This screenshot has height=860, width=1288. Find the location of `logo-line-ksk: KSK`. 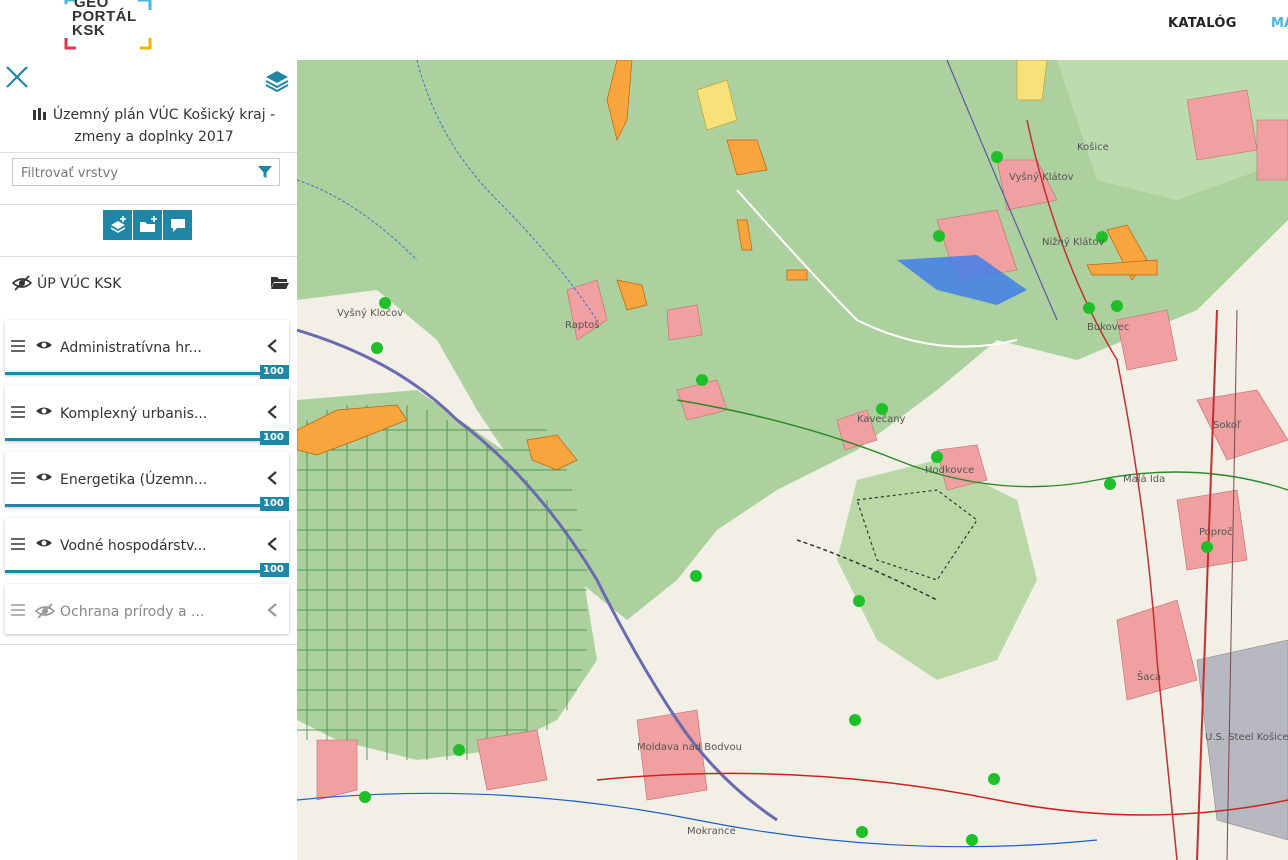

logo-line-ksk: KSK is located at coordinates (89, 30).